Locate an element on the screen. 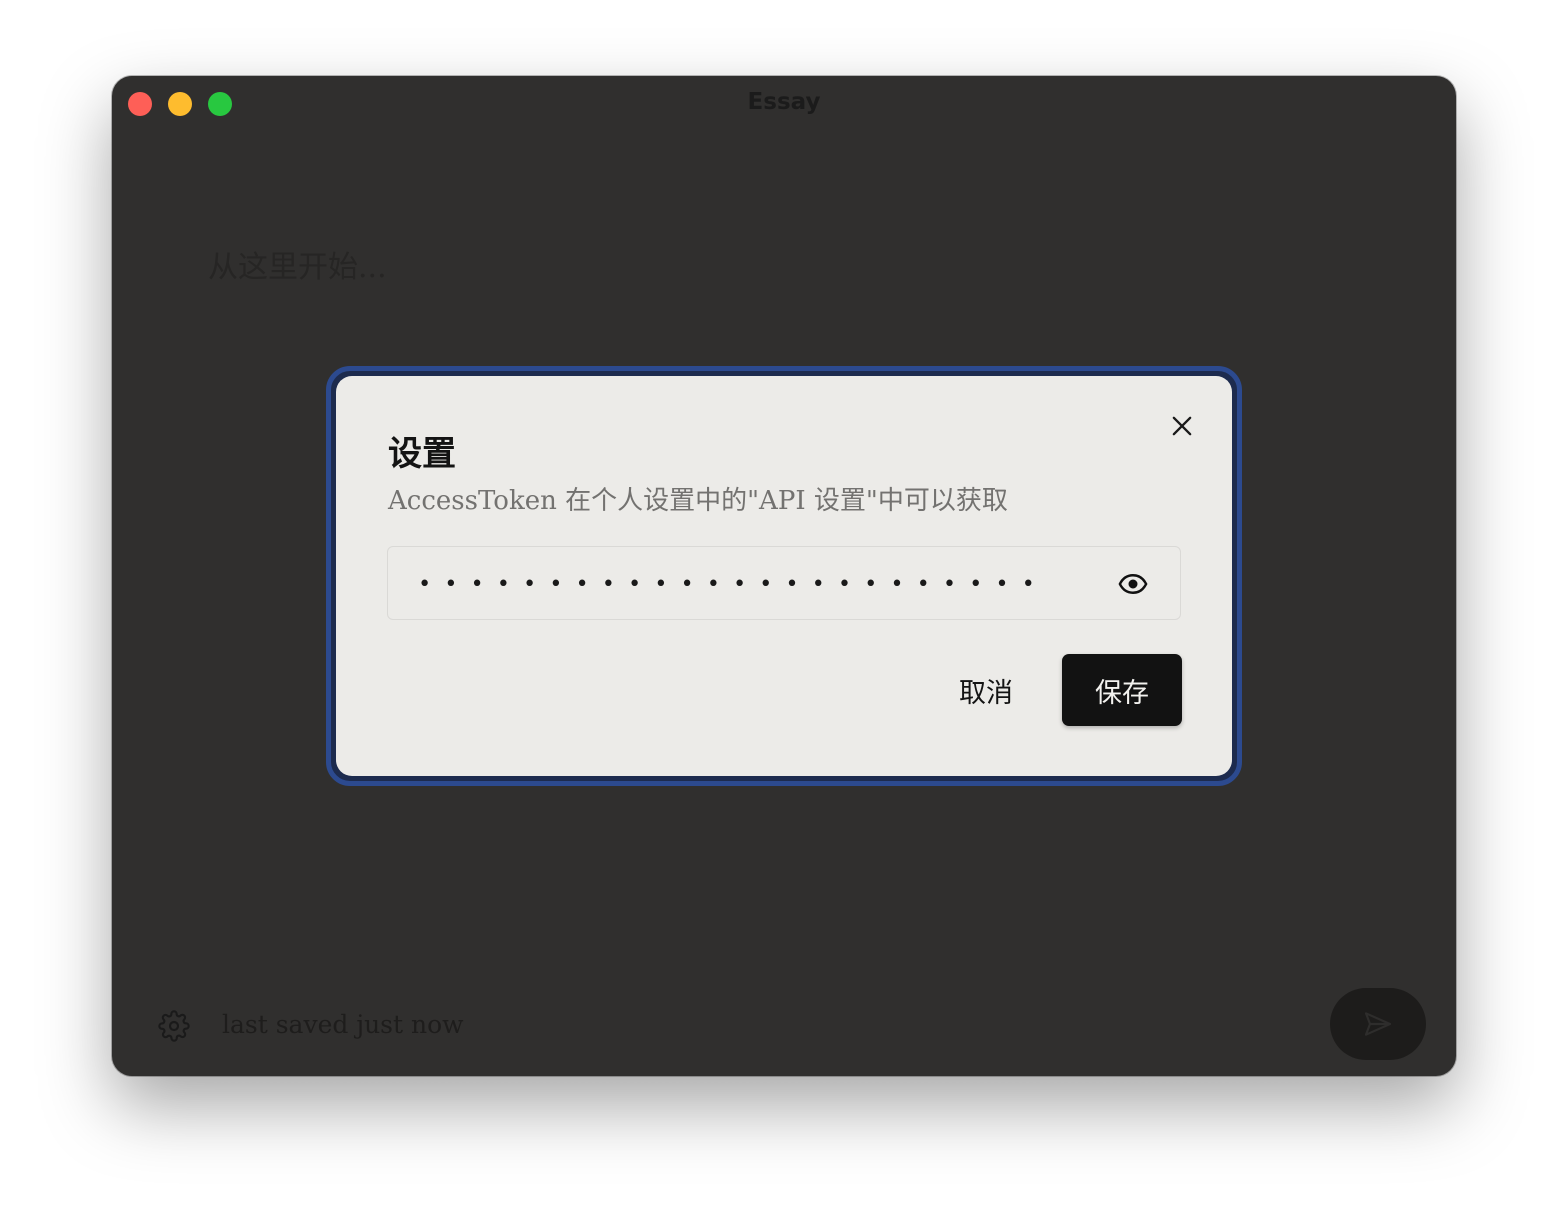 The height and width of the screenshot is (1224, 1568). send-button is located at coordinates (1378, 1024).